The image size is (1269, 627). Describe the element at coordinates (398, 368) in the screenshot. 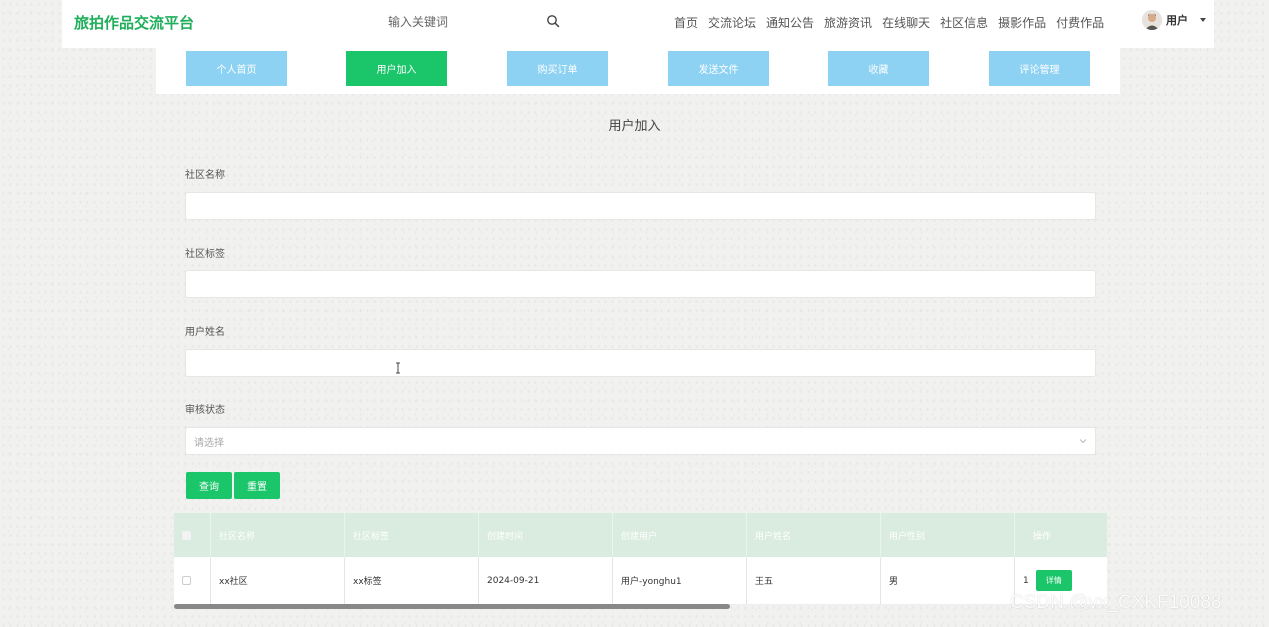

I see `text-cursor-icon` at that location.